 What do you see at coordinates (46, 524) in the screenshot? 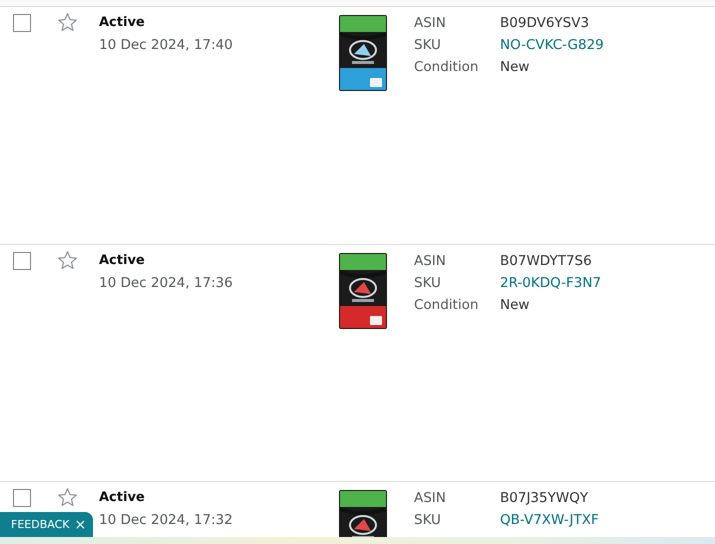
I see `feedback-button: FEEDBACK ×` at bounding box center [46, 524].